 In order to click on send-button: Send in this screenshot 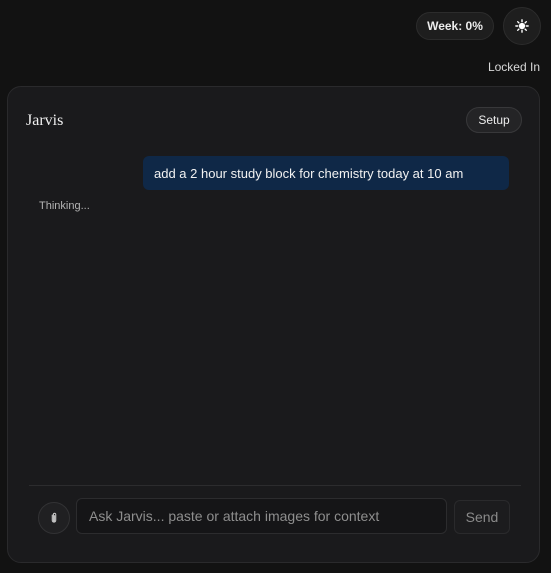, I will do `click(482, 517)`.